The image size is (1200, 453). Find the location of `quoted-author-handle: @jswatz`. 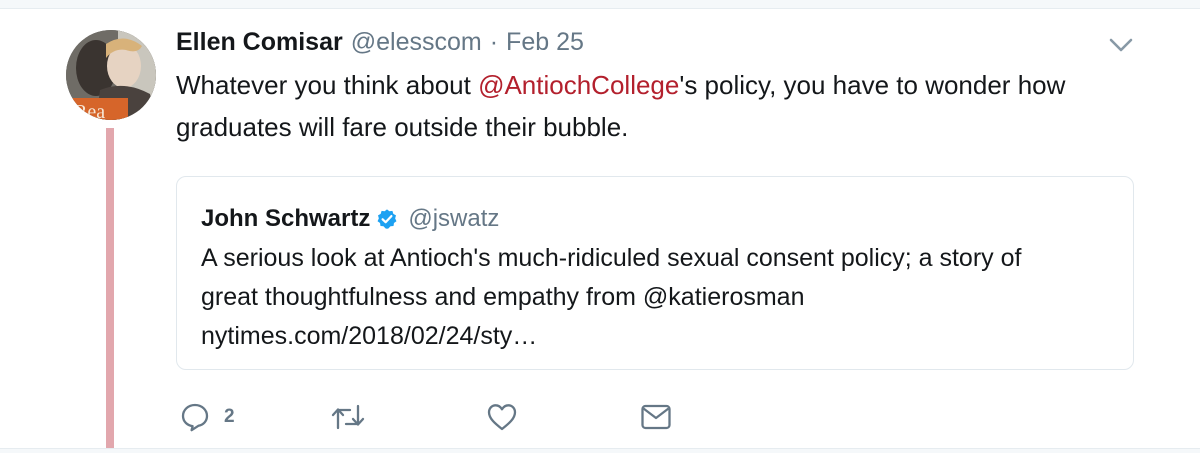

quoted-author-handle: @jswatz is located at coordinates (454, 218).